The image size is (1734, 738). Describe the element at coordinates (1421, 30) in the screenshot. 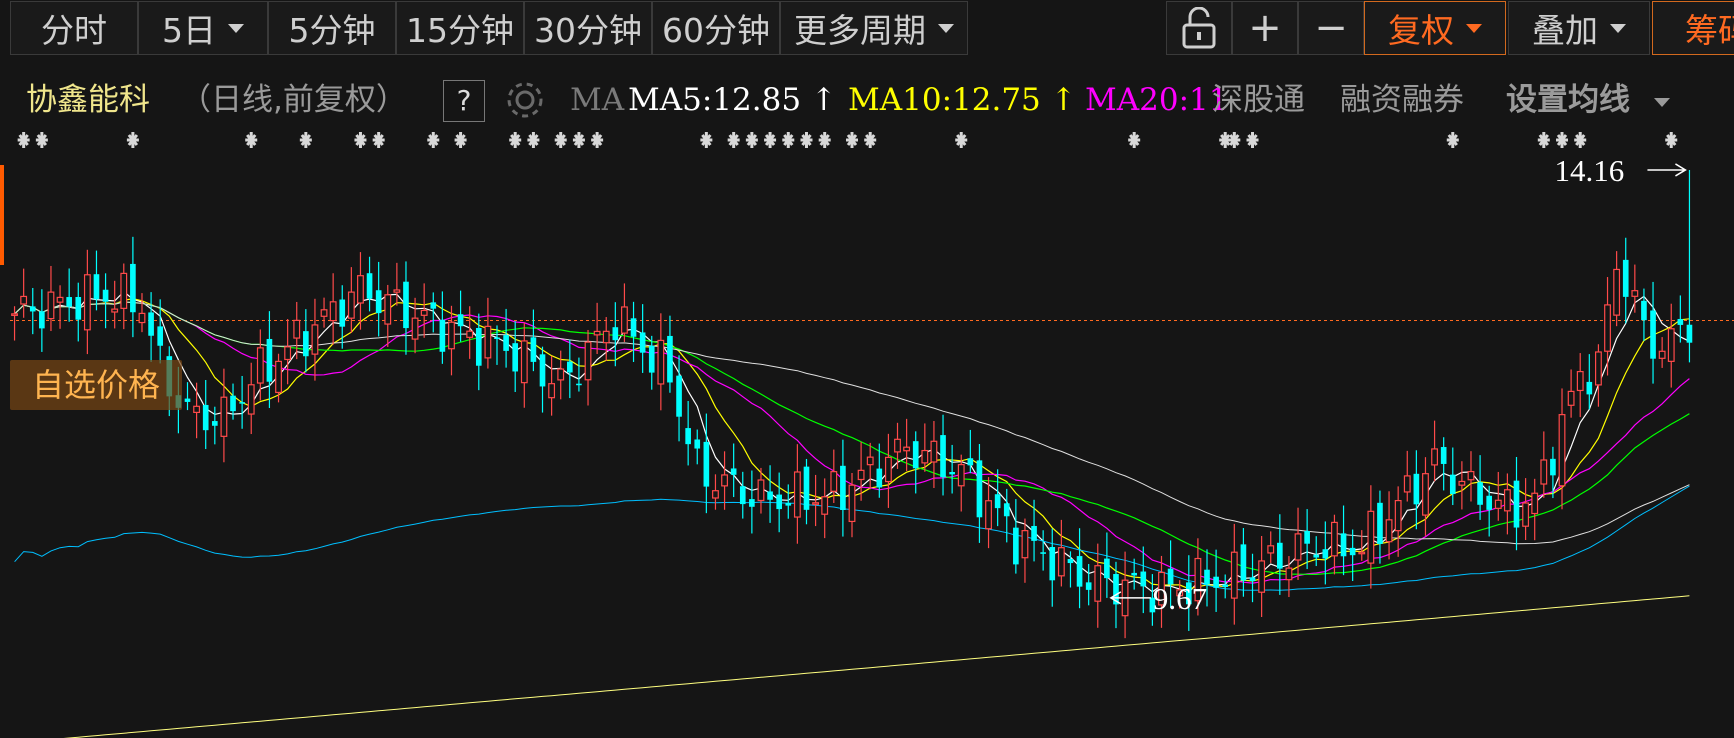

I see `fuquan-label: 复权` at that location.